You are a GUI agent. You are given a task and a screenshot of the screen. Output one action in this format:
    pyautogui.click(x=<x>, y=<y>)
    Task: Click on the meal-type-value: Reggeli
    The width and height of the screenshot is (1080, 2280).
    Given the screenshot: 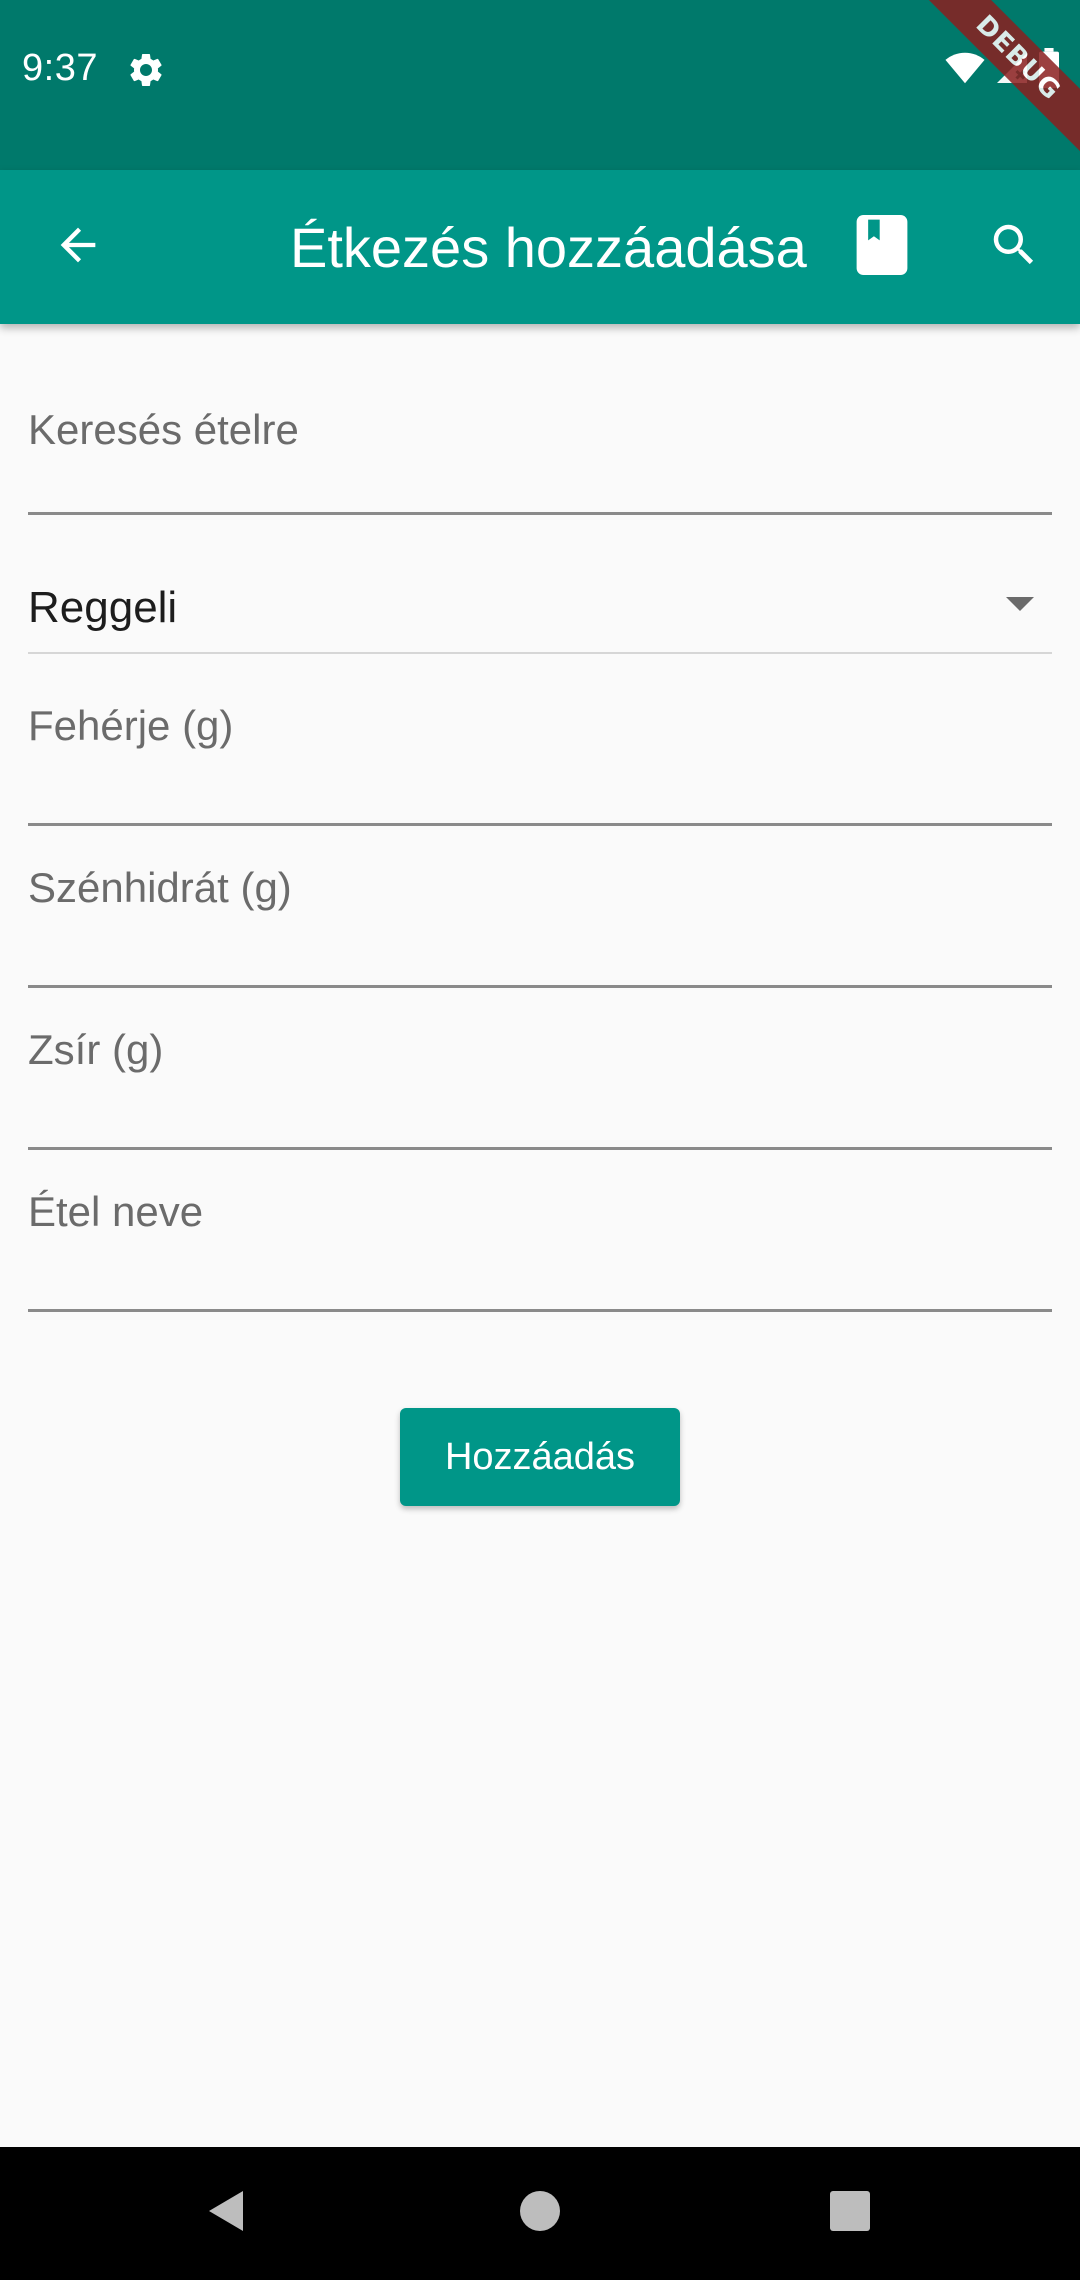 What is the action you would take?
    pyautogui.click(x=103, y=607)
    